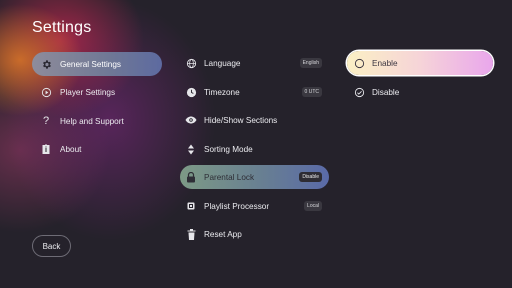  What do you see at coordinates (311, 92) in the screenshot?
I see `option-value-badge: 0 UTC` at bounding box center [311, 92].